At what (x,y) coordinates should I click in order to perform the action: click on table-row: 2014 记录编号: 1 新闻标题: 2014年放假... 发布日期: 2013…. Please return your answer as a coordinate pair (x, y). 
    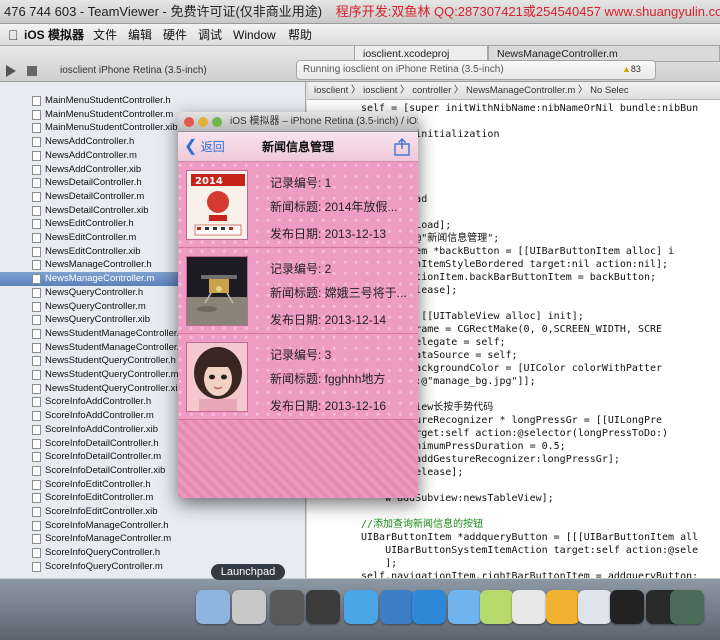
    Looking at the image, I should click on (298, 205).